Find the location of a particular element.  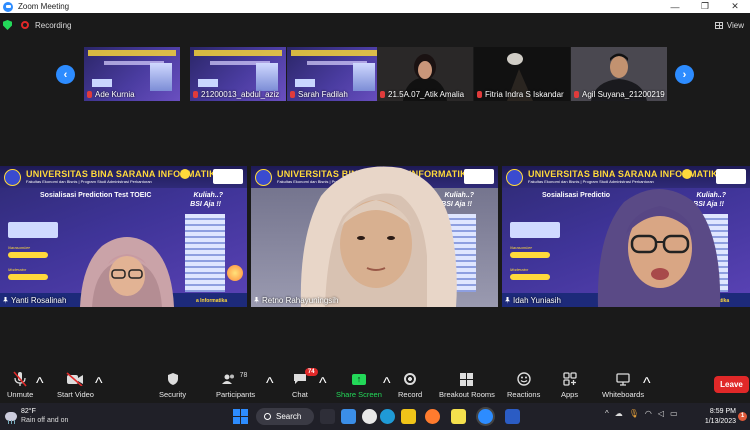

participant-name: Idah Yuniasih is located at coordinates (533, 300).